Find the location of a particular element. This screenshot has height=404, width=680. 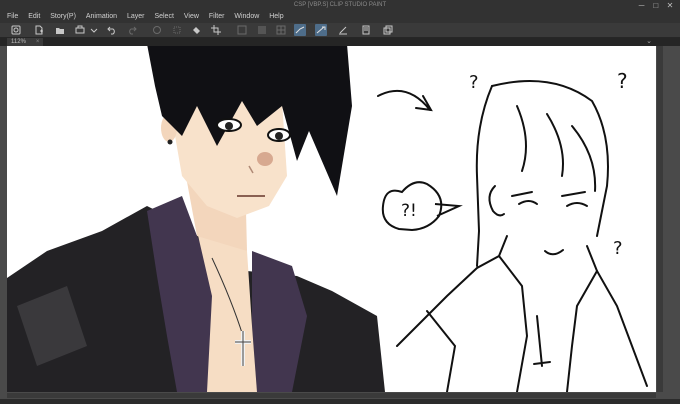

save-icon is located at coordinates (80, 30).